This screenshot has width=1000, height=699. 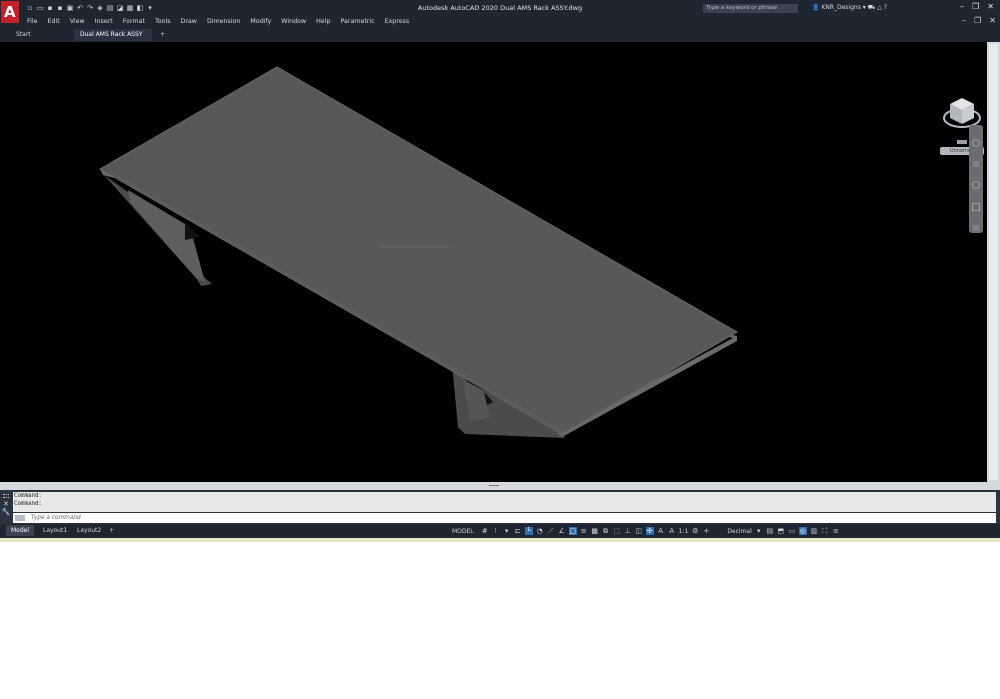 What do you see at coordinates (163, 22) in the screenshot?
I see `menu-tools: Tools` at bounding box center [163, 22].